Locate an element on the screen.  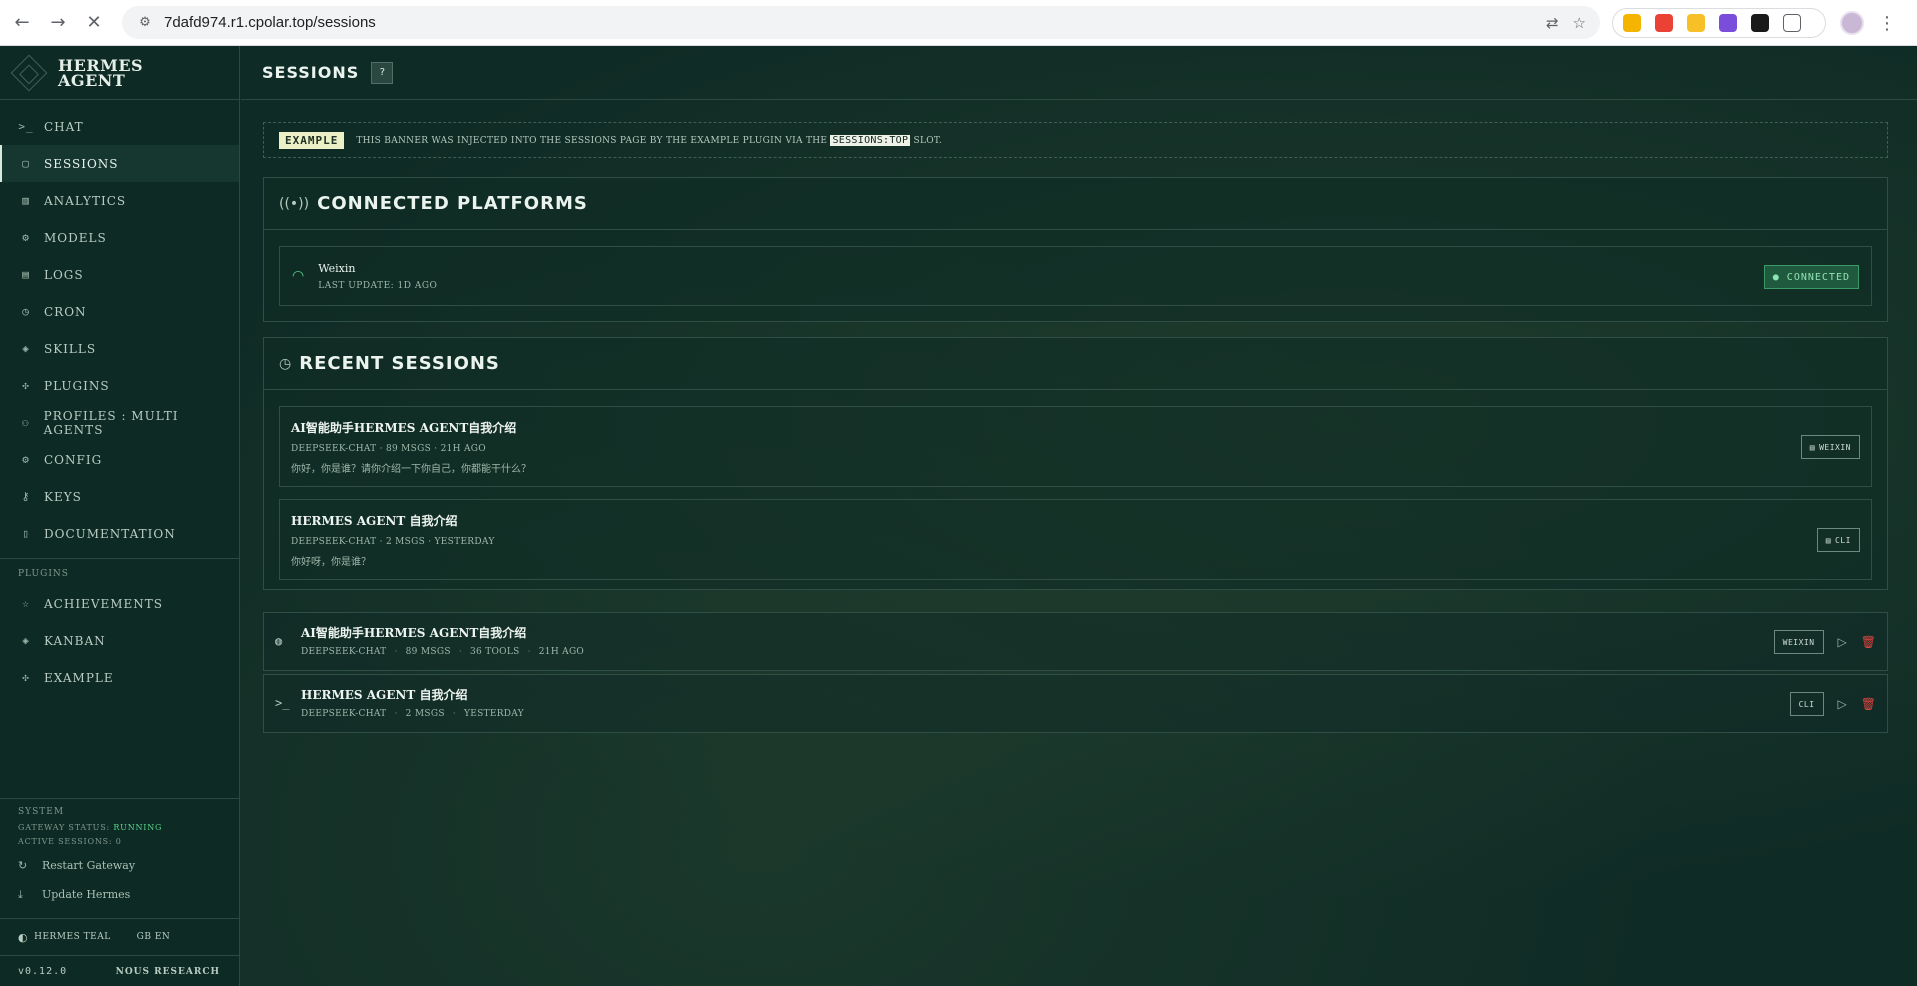
cpu-icon: ⚙ is located at coordinates (26, 237).